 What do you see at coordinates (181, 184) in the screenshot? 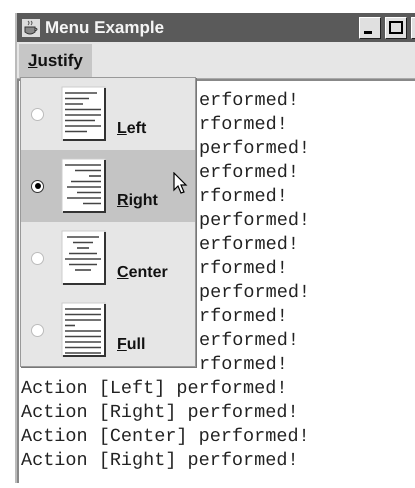
I see `mouse-pointer-icon` at bounding box center [181, 184].